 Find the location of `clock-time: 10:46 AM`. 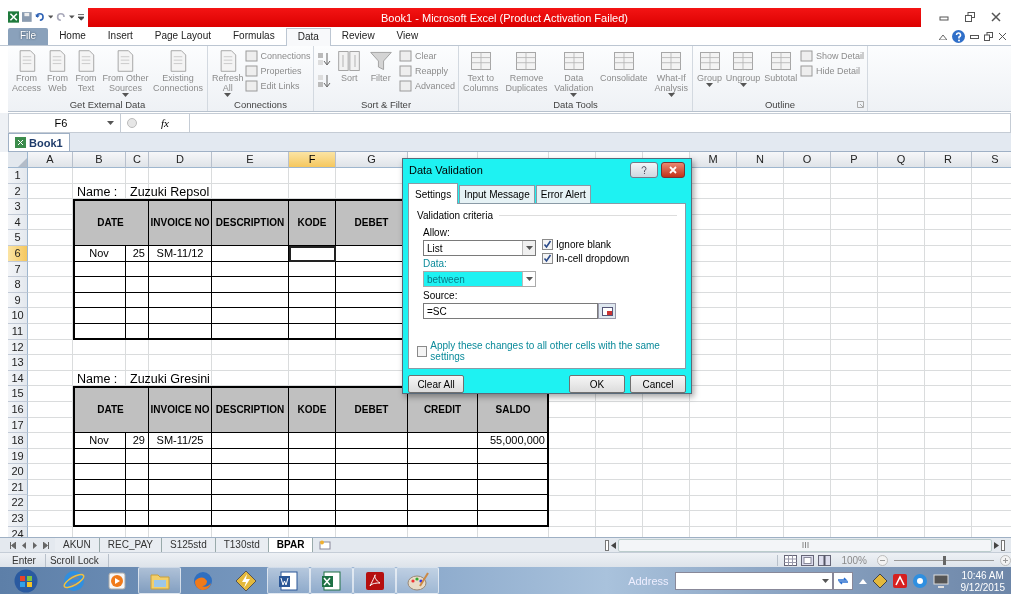

clock-time: 10:46 AM is located at coordinates (982, 575).